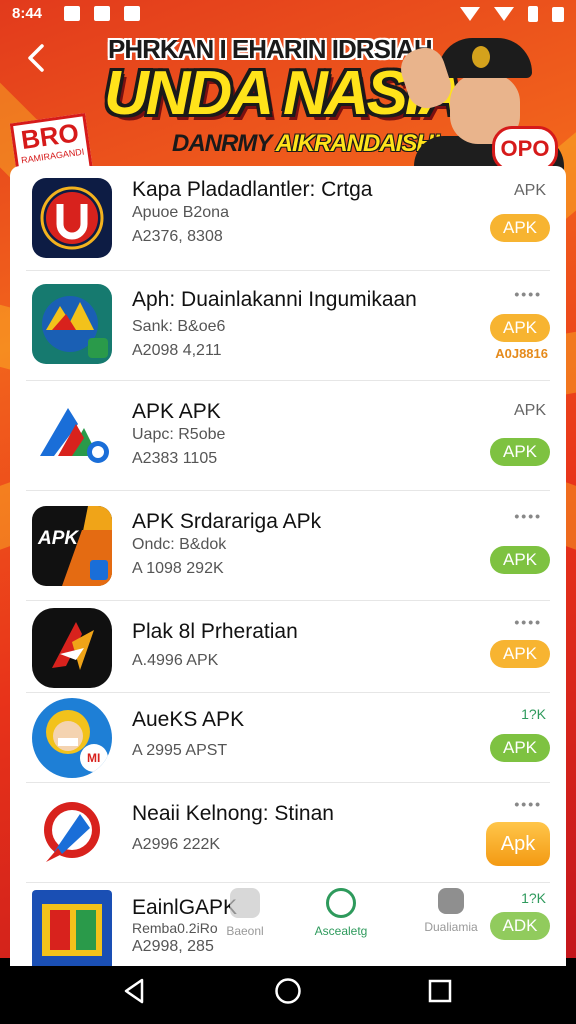 This screenshot has height=1024, width=576. What do you see at coordinates (533, 714) in the screenshot?
I see `app-type-label: 1?K` at bounding box center [533, 714].